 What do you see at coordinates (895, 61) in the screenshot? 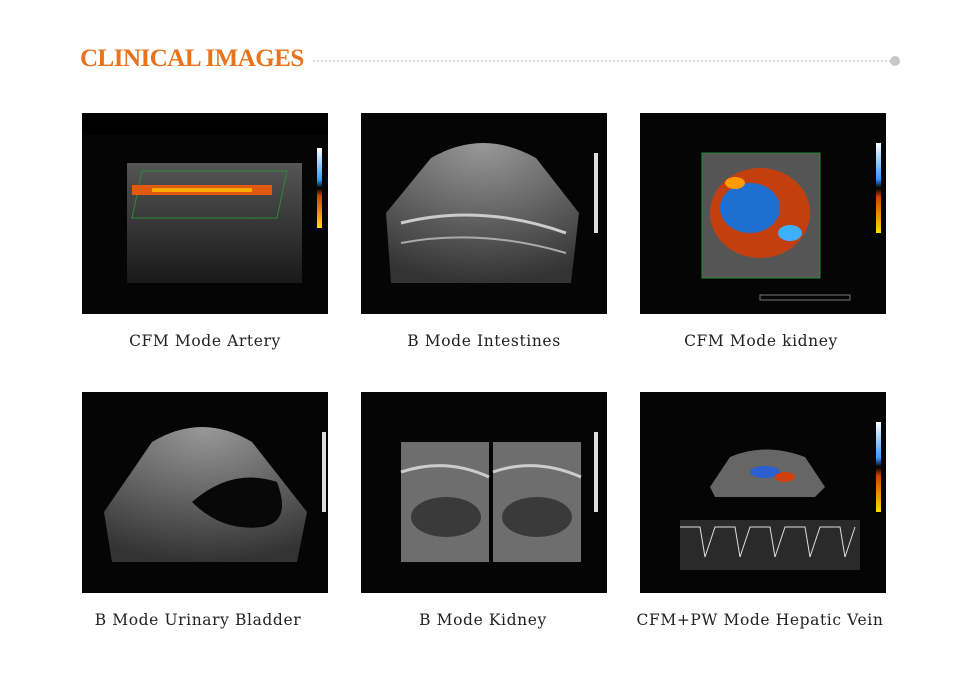
I see `divider-end-dot` at bounding box center [895, 61].